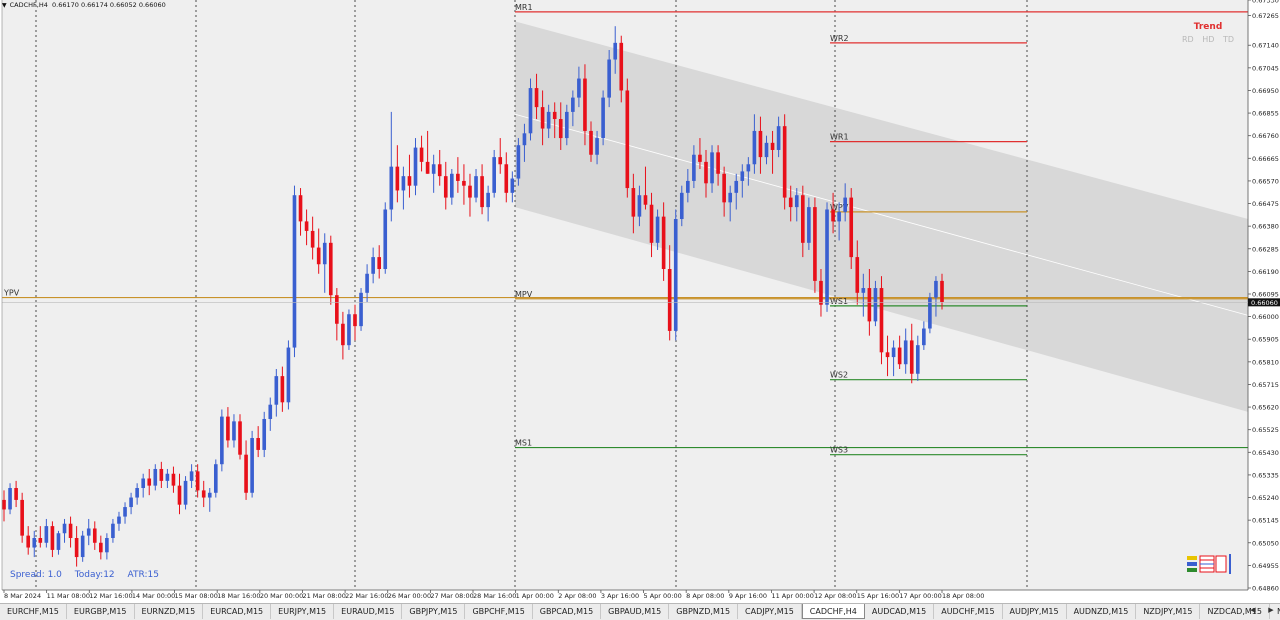 Image resolution: width=1280 pixels, height=620 pixels. What do you see at coordinates (499, 611) in the screenshot?
I see `symbol-tab: GBPCHF,M15` at bounding box center [499, 611].